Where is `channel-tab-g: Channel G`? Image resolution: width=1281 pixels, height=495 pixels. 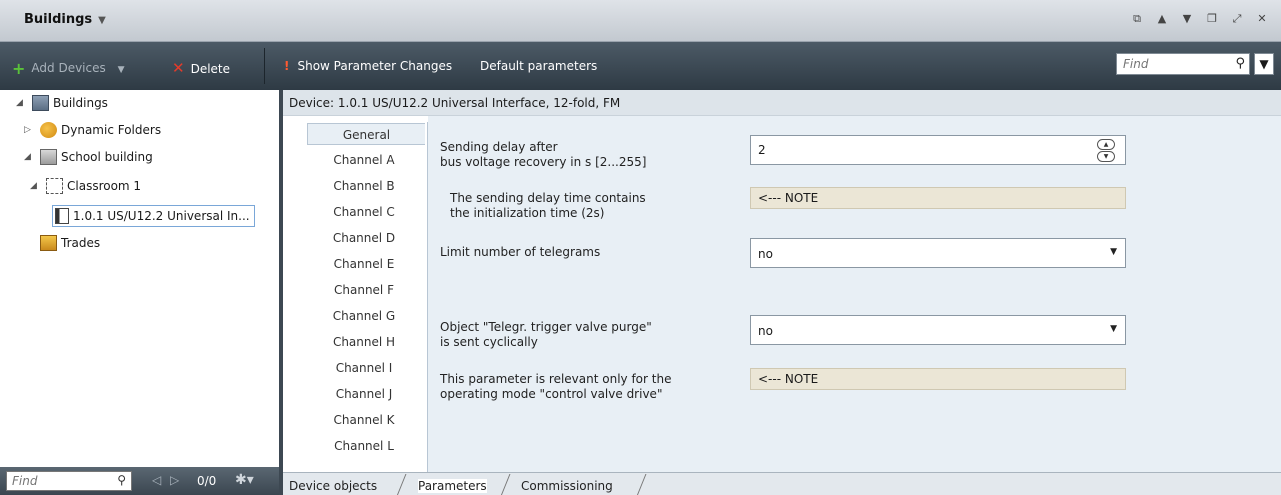 channel-tab-g: Channel G is located at coordinates (364, 316).